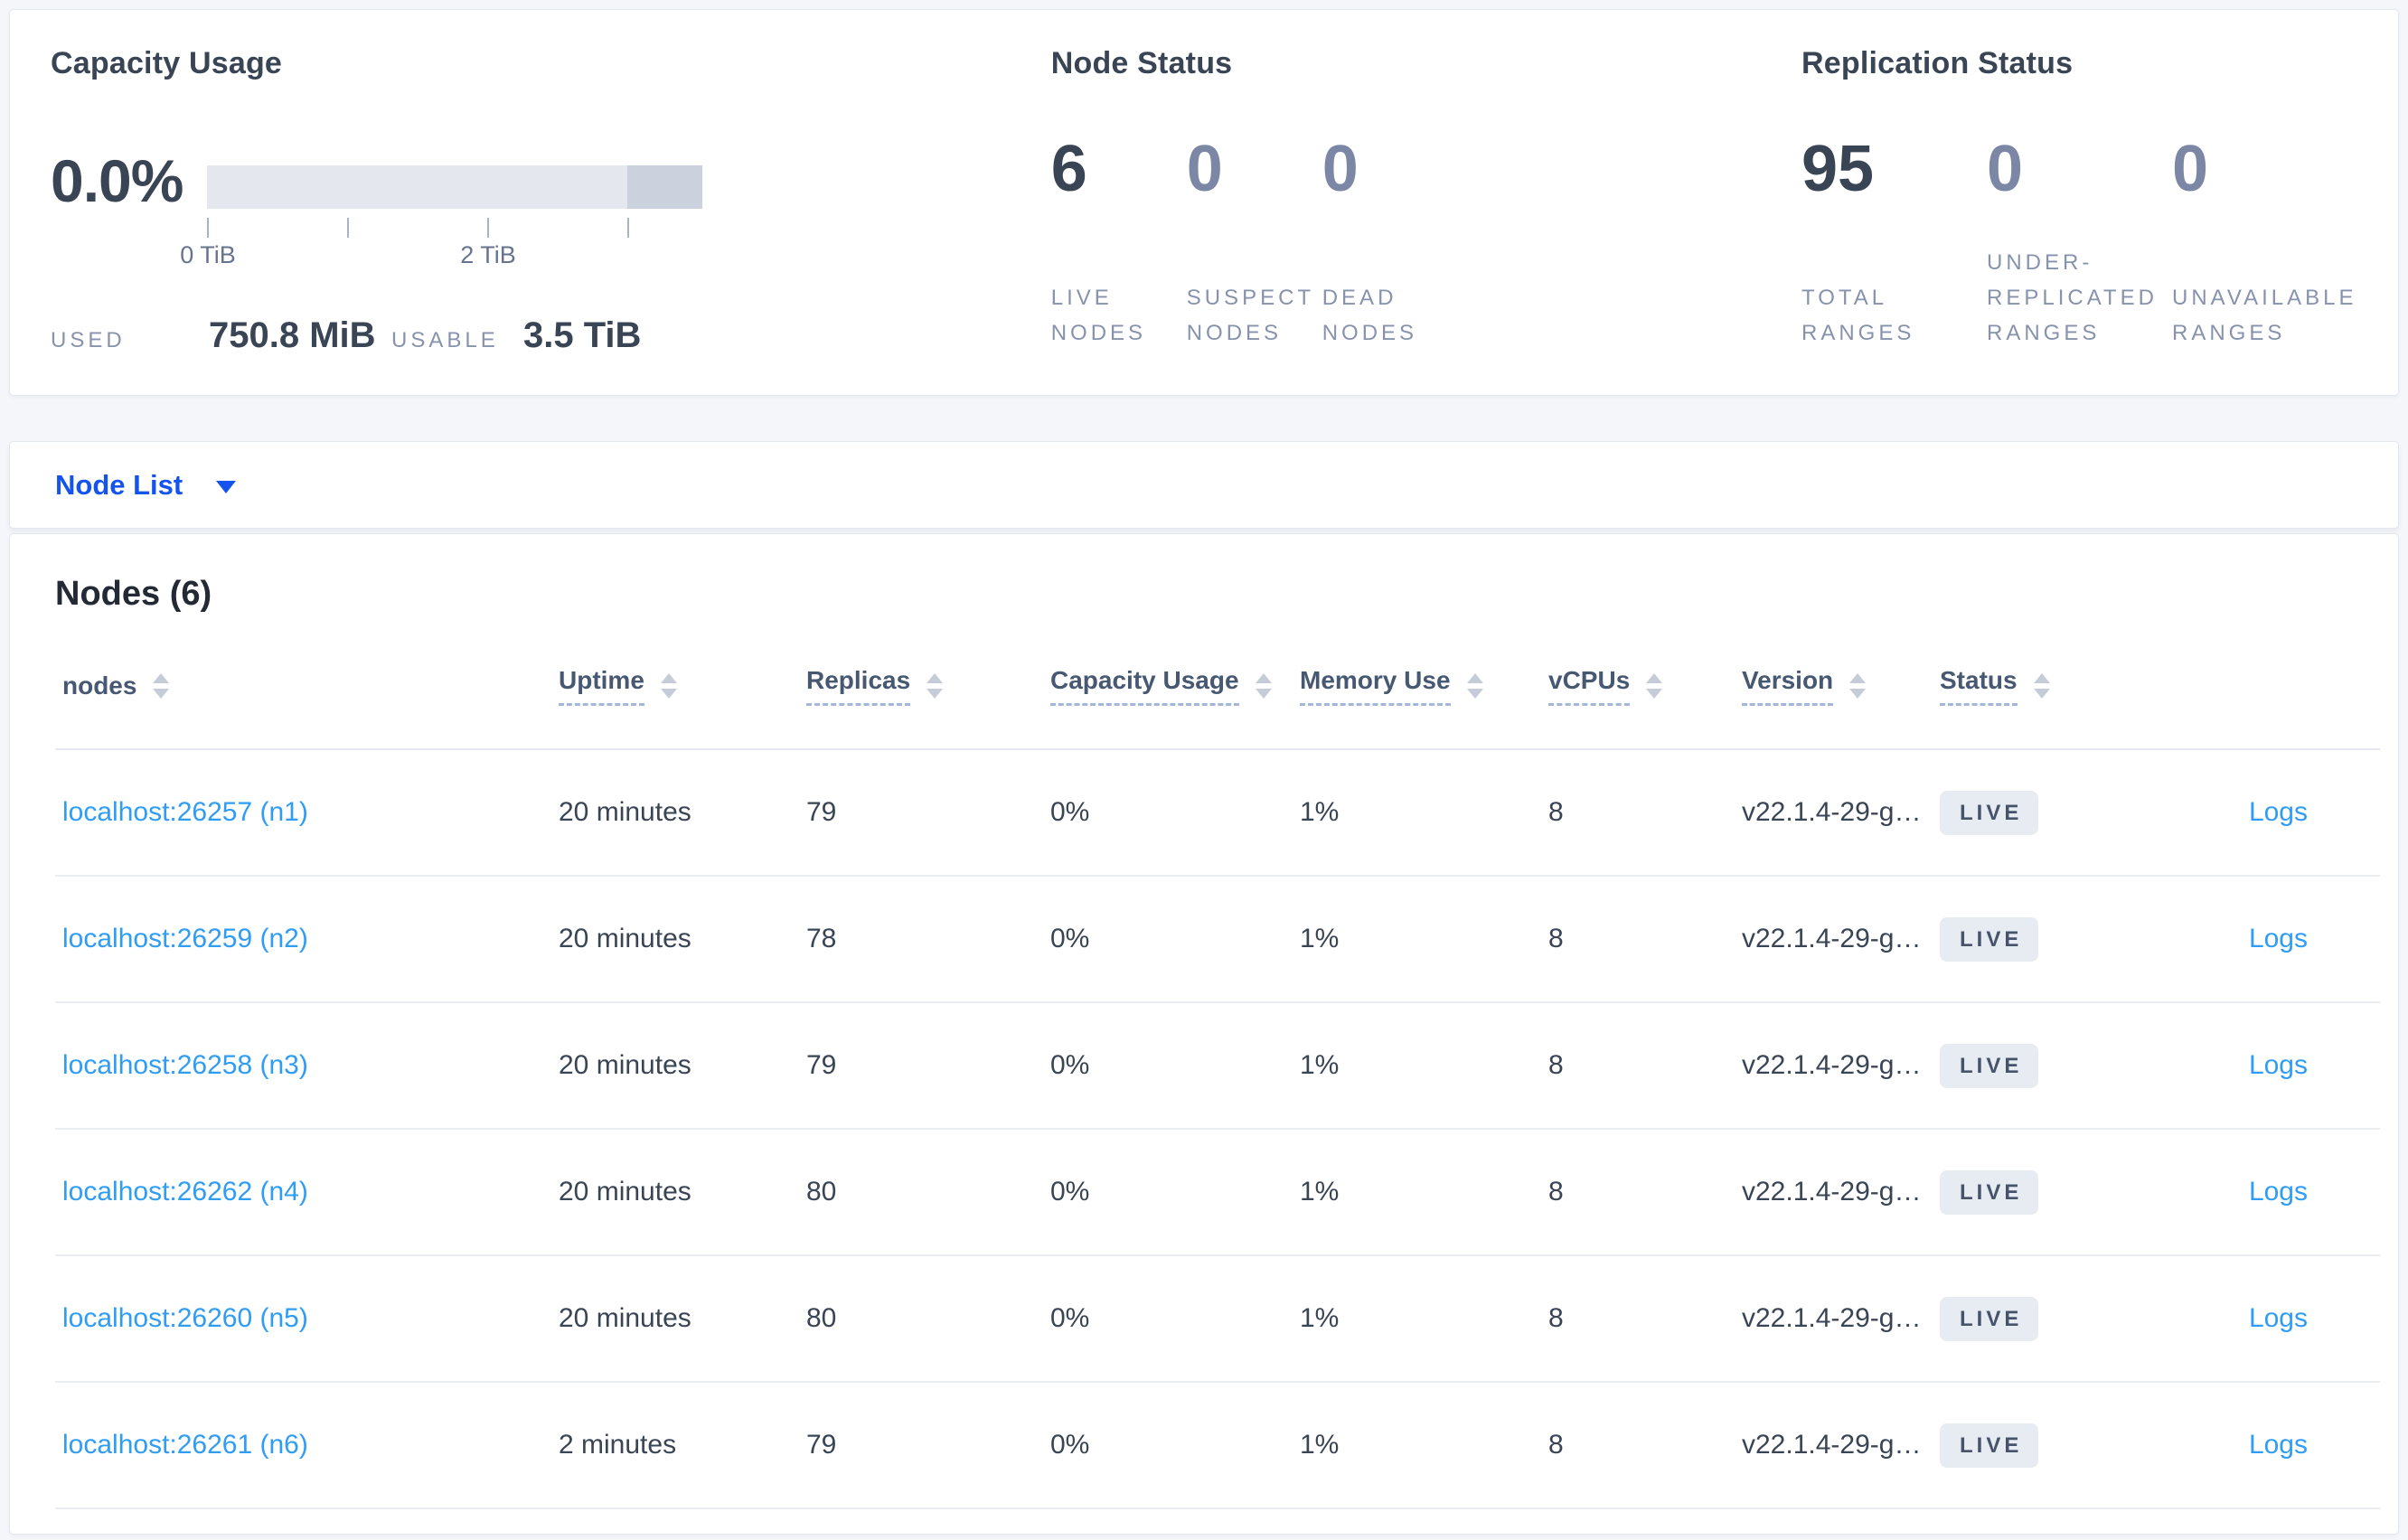 This screenshot has width=2408, height=1540. What do you see at coordinates (1119, 243) in the screenshot?
I see `live-nodes-stat: 6 LIVE NODES` at bounding box center [1119, 243].